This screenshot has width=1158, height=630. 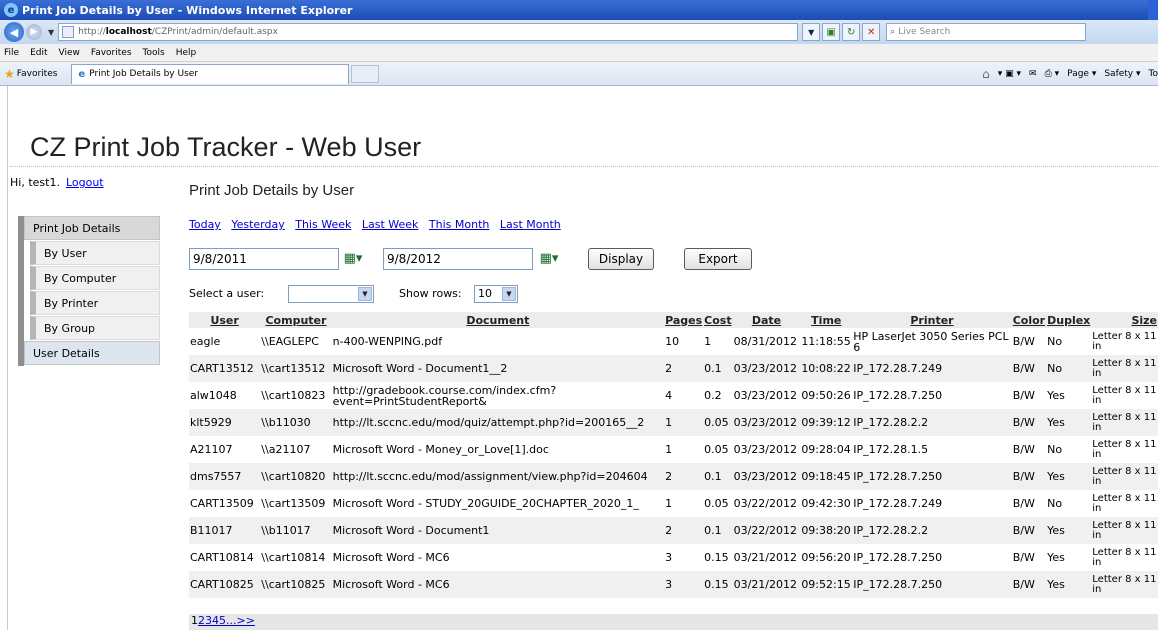 What do you see at coordinates (205, 224) in the screenshot?
I see `link-today: Today` at bounding box center [205, 224].